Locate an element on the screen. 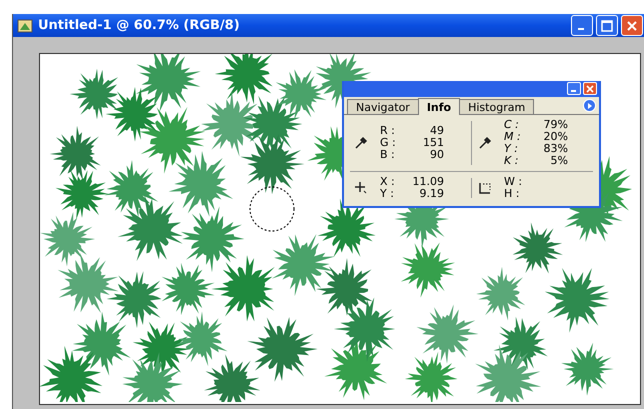 This screenshot has height=409, width=644. minimize-icon is located at coordinates (581, 29).